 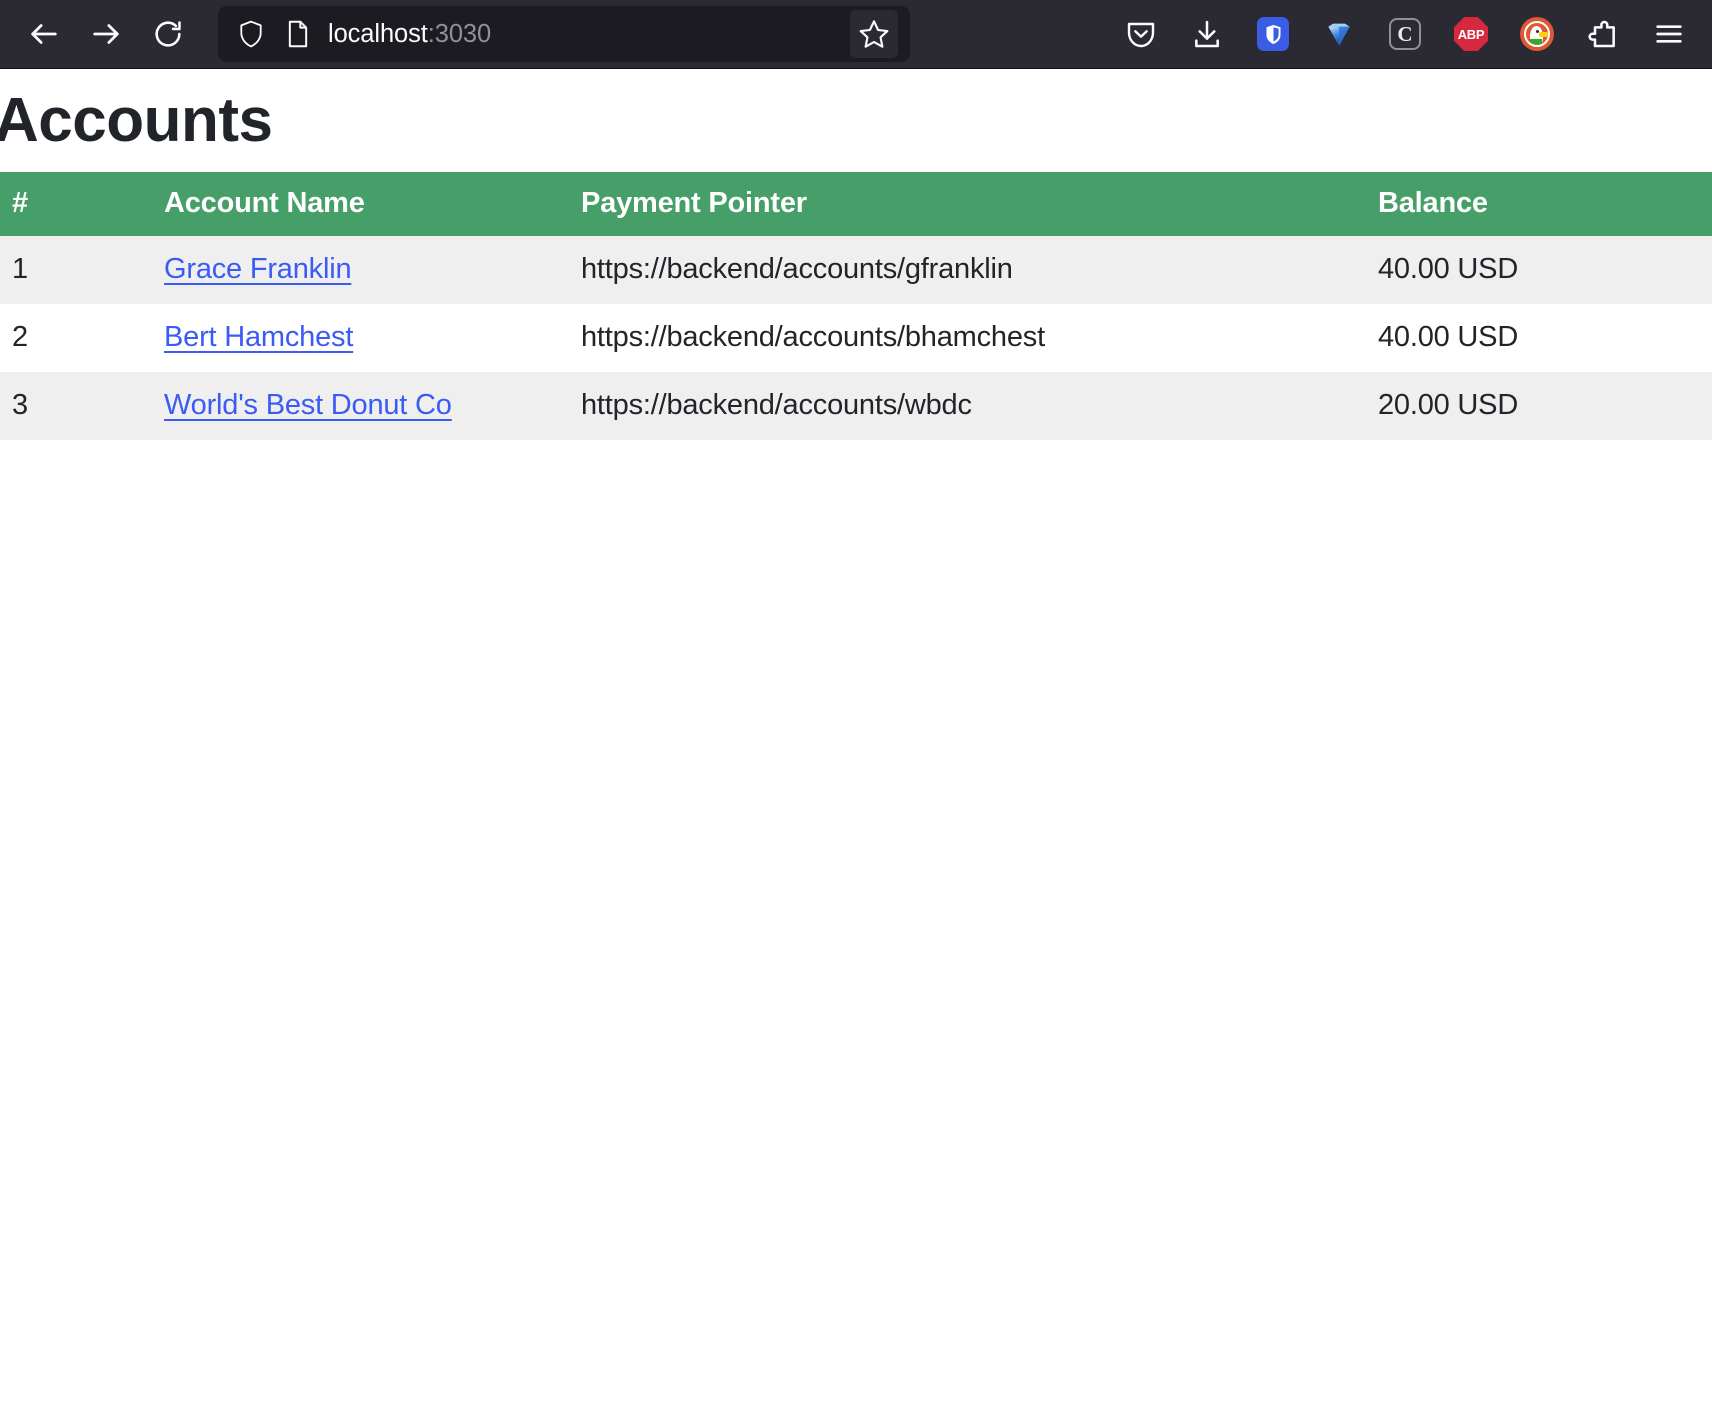 What do you see at coordinates (258, 337) in the screenshot?
I see `account-name-link: Bert Hamchest` at bounding box center [258, 337].